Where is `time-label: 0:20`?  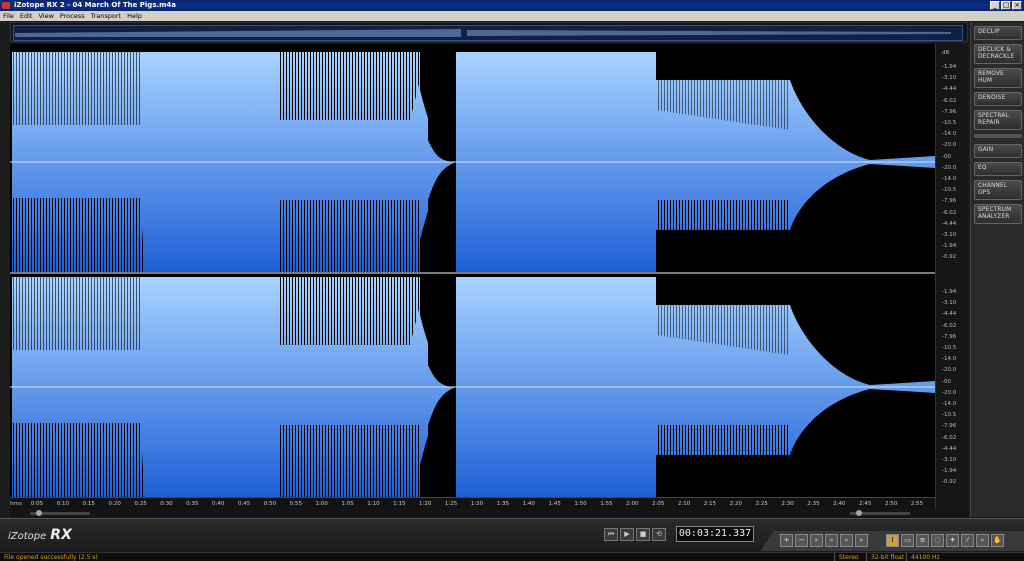 time-label: 0:20 is located at coordinates (114, 504).